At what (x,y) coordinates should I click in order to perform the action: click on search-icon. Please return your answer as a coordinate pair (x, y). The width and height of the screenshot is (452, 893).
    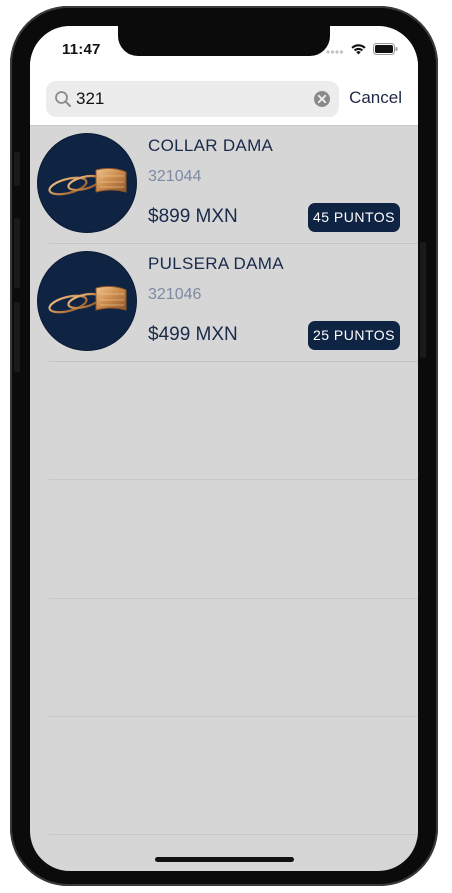
    Looking at the image, I should click on (63, 99).